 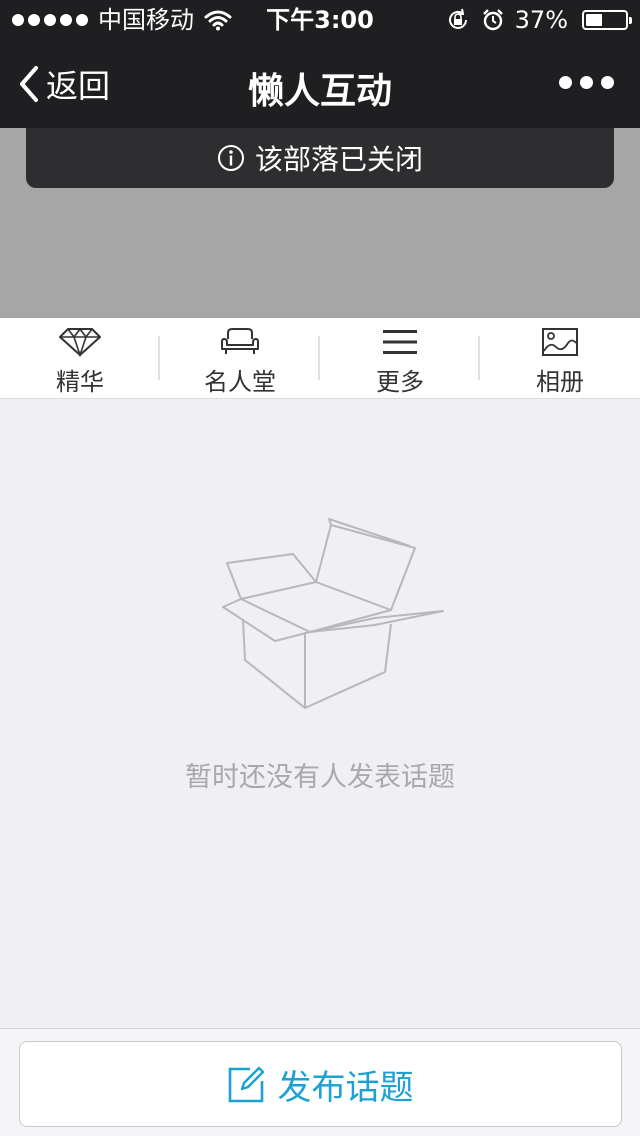 I want to click on tab-album: 相册, so click(x=560, y=358).